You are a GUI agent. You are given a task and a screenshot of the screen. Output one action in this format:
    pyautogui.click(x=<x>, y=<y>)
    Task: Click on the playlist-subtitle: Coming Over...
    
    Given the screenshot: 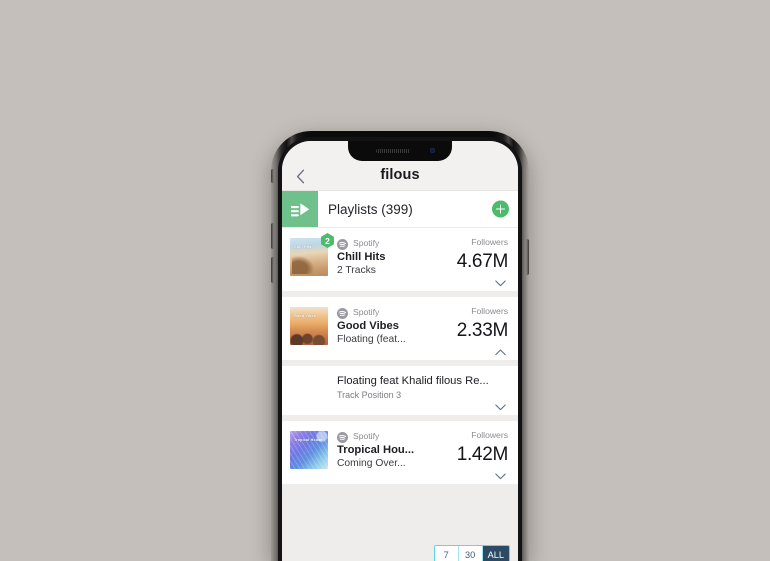 What is the action you would take?
    pyautogui.click(x=371, y=463)
    